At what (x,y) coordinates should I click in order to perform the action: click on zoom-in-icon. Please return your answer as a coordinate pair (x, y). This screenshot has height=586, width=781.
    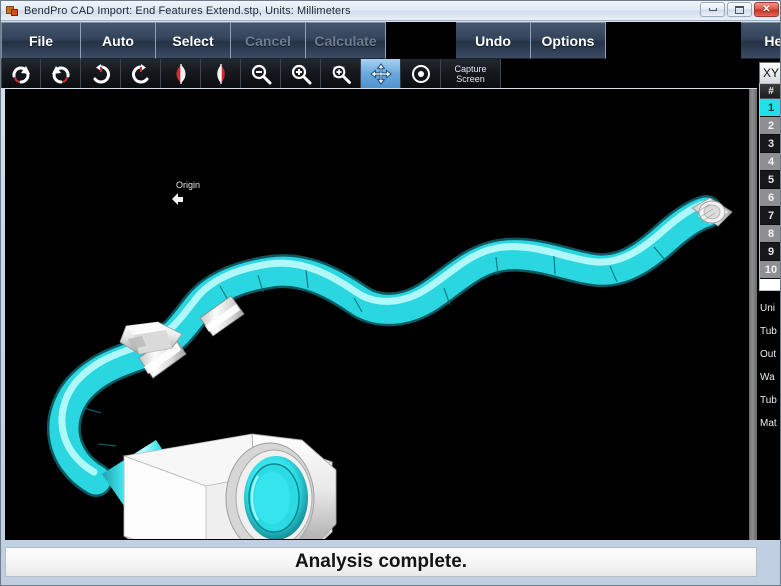
    Looking at the image, I should click on (301, 74).